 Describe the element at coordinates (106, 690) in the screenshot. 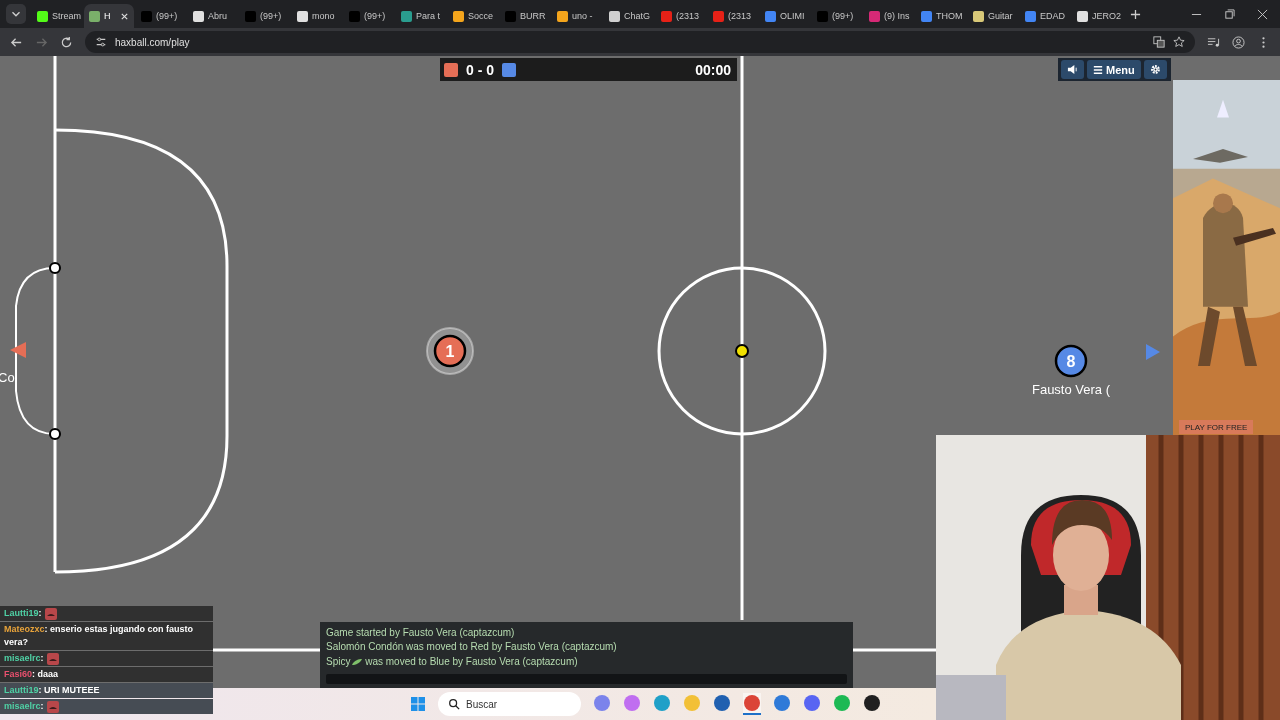

I see `stream-chat-message: Lautti19: URI MUTEEE` at that location.